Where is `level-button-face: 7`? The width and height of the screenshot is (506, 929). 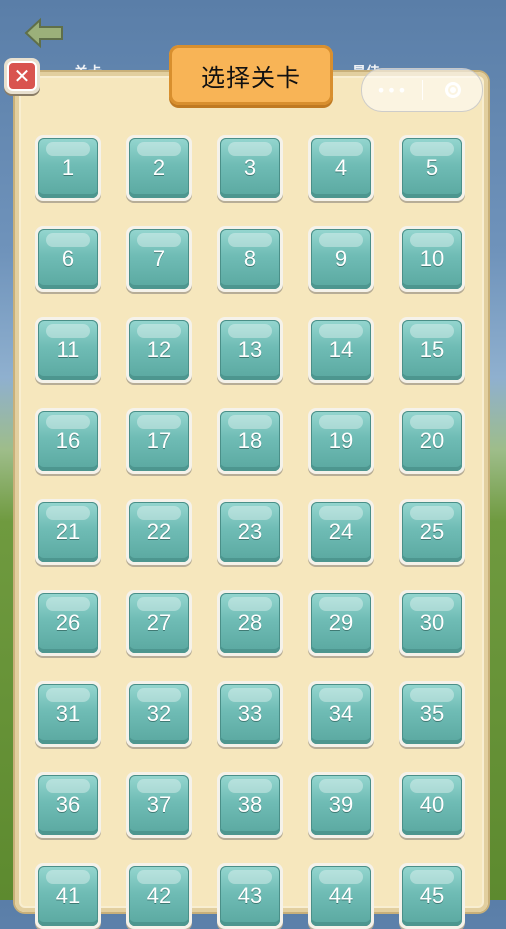
level-button-face: 7 is located at coordinates (159, 259).